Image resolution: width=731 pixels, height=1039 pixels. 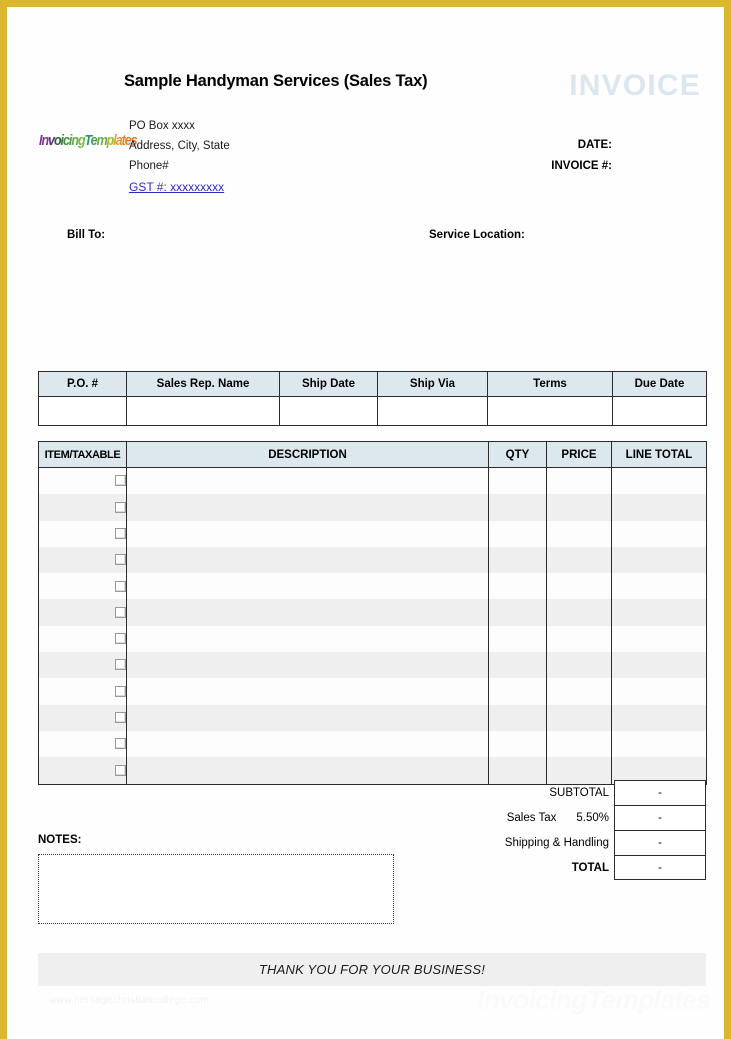 What do you see at coordinates (660, 867) in the screenshot?
I see `total-value: -` at bounding box center [660, 867].